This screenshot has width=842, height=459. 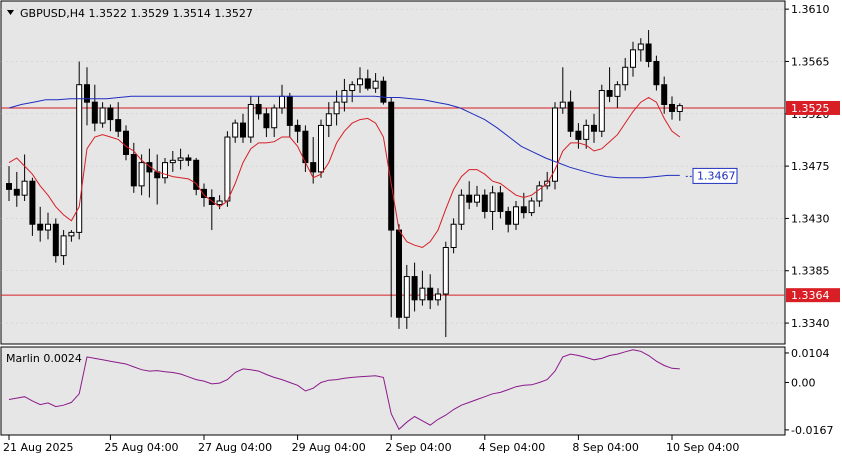 I want to click on symbol-header: GBPUSD,H4 1.3522 1.3529 1.3514 1.3527, so click(x=130, y=13).